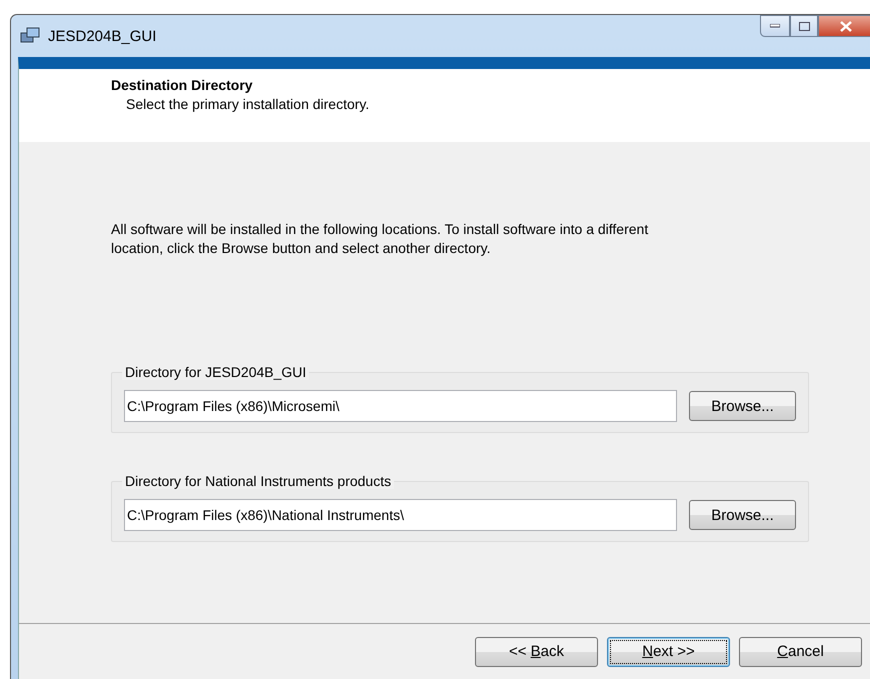 This screenshot has height=679, width=870. I want to click on description-text: All software will be installed in the following locations. To install software into a different location, click the Browse button and select another directory., so click(380, 239).